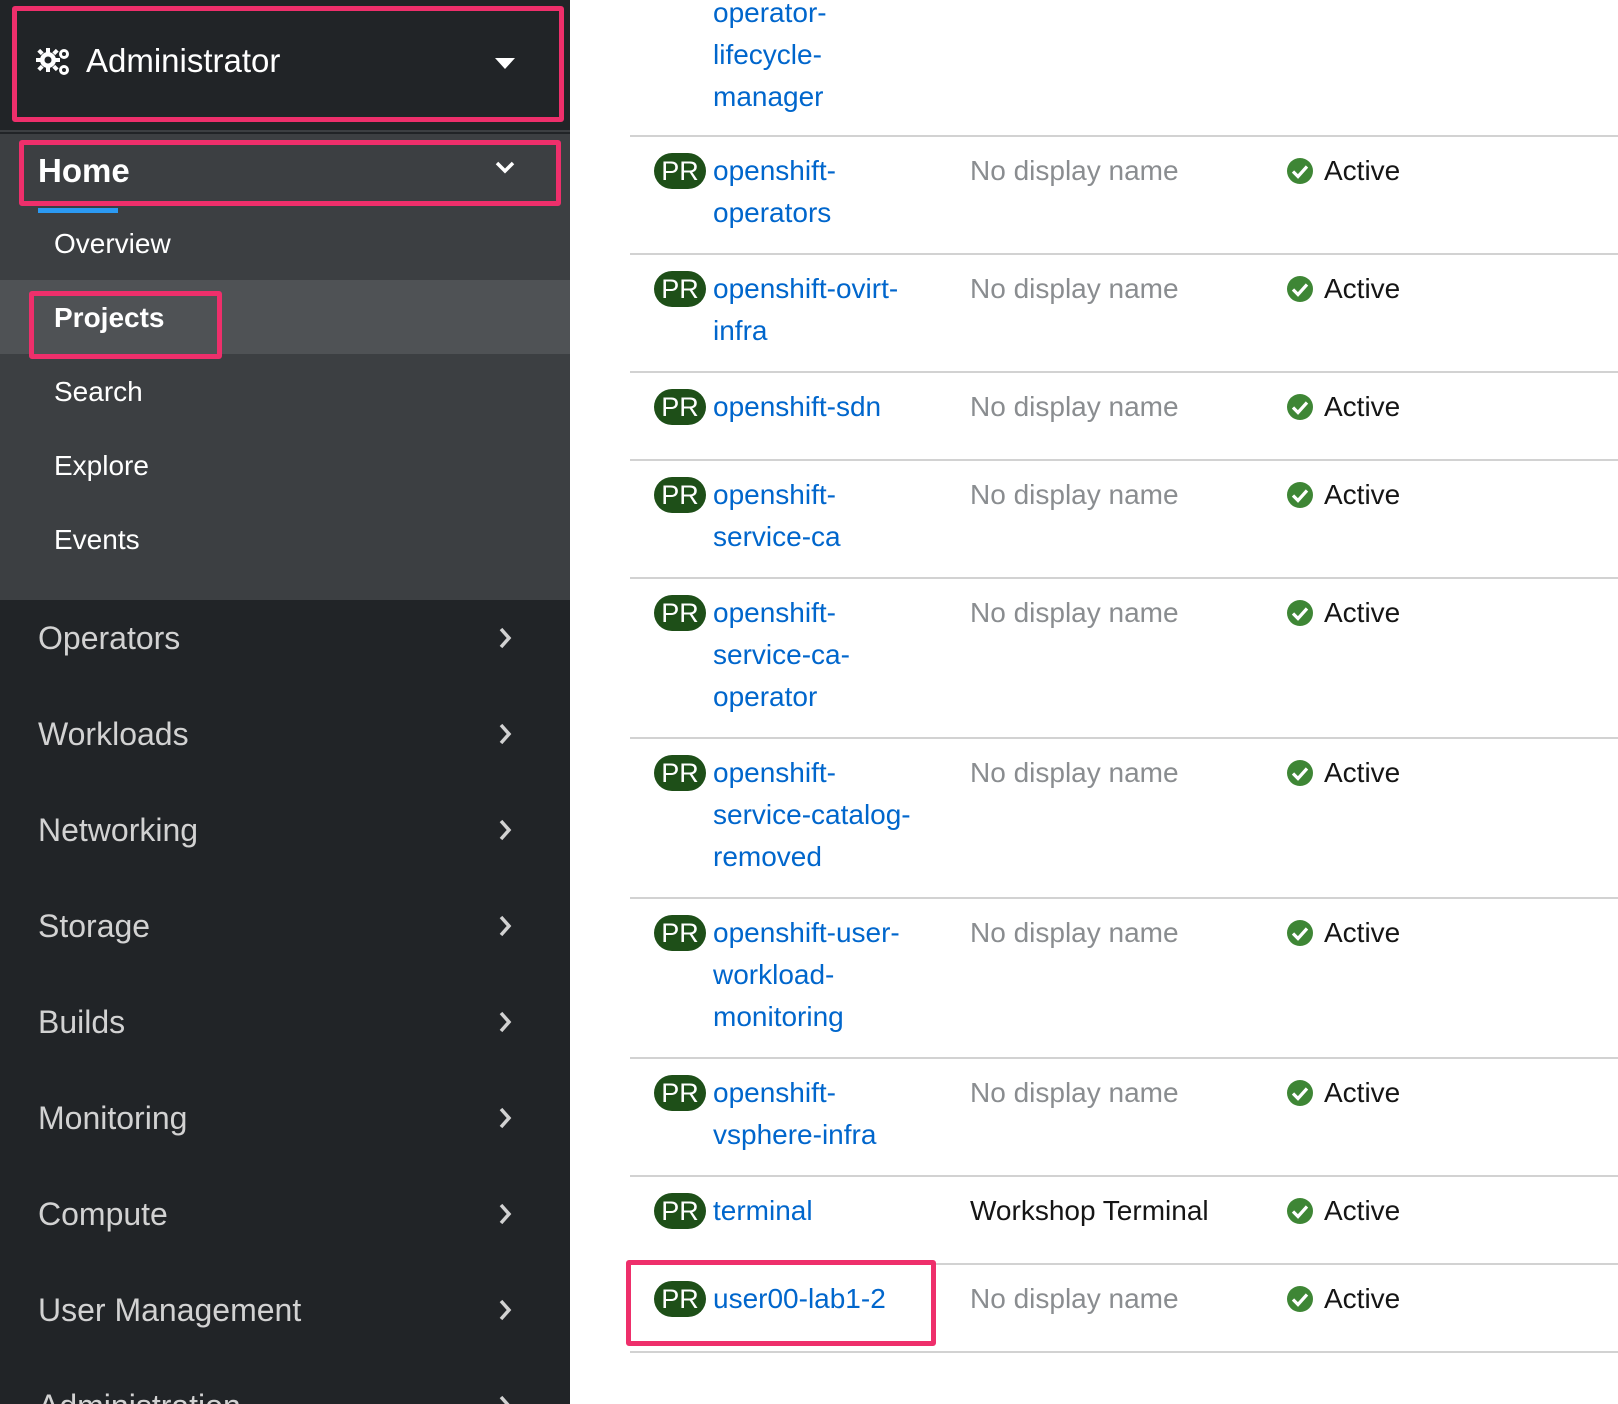 The height and width of the screenshot is (1404, 1618). I want to click on name-line: operator, so click(765, 696).